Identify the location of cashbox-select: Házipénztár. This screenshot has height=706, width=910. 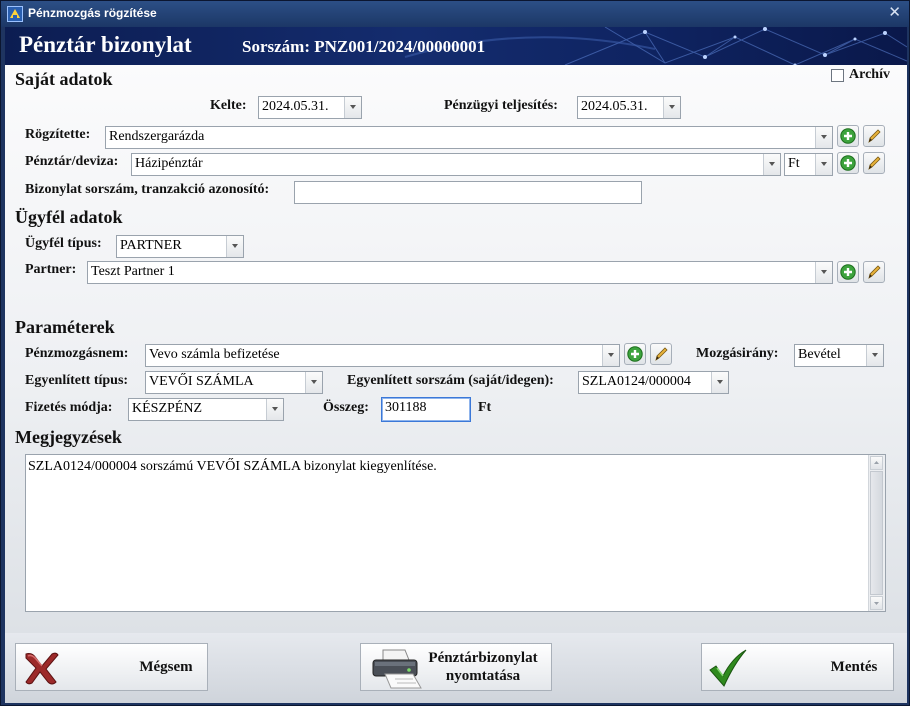
(456, 164).